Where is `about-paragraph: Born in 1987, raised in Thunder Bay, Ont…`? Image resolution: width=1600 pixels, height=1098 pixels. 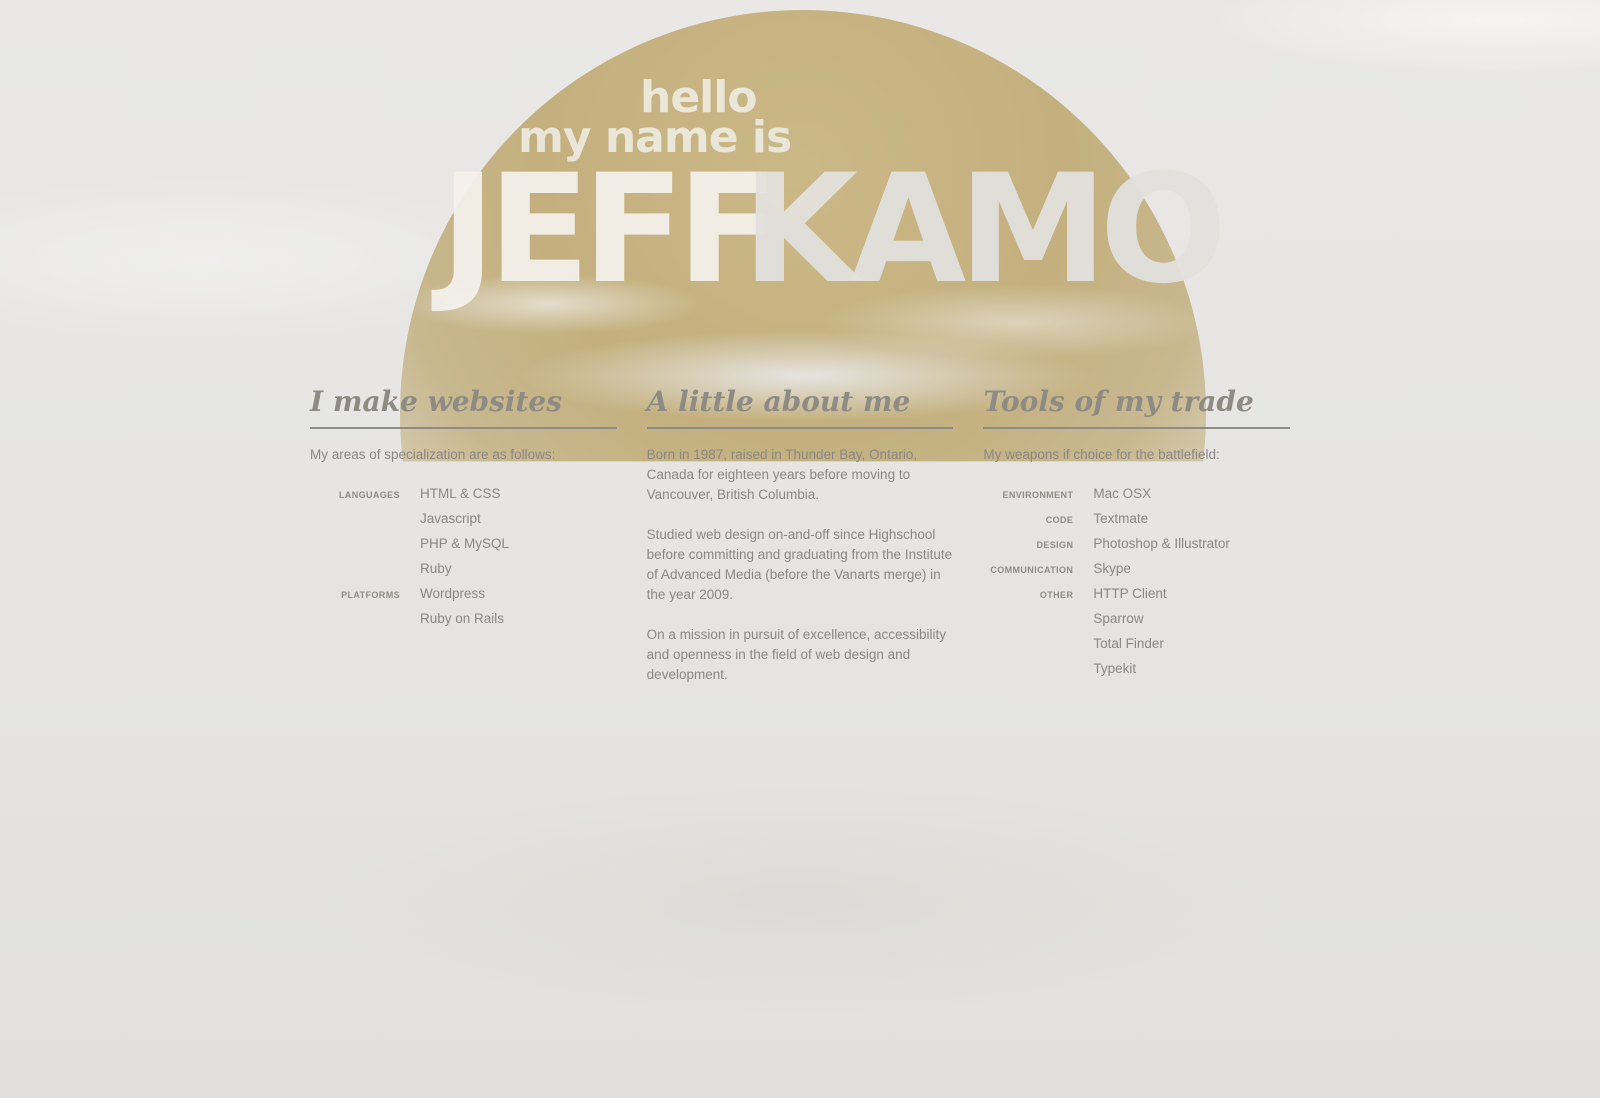 about-paragraph: Born in 1987, raised in Thunder Bay, Ont… is located at coordinates (782, 474).